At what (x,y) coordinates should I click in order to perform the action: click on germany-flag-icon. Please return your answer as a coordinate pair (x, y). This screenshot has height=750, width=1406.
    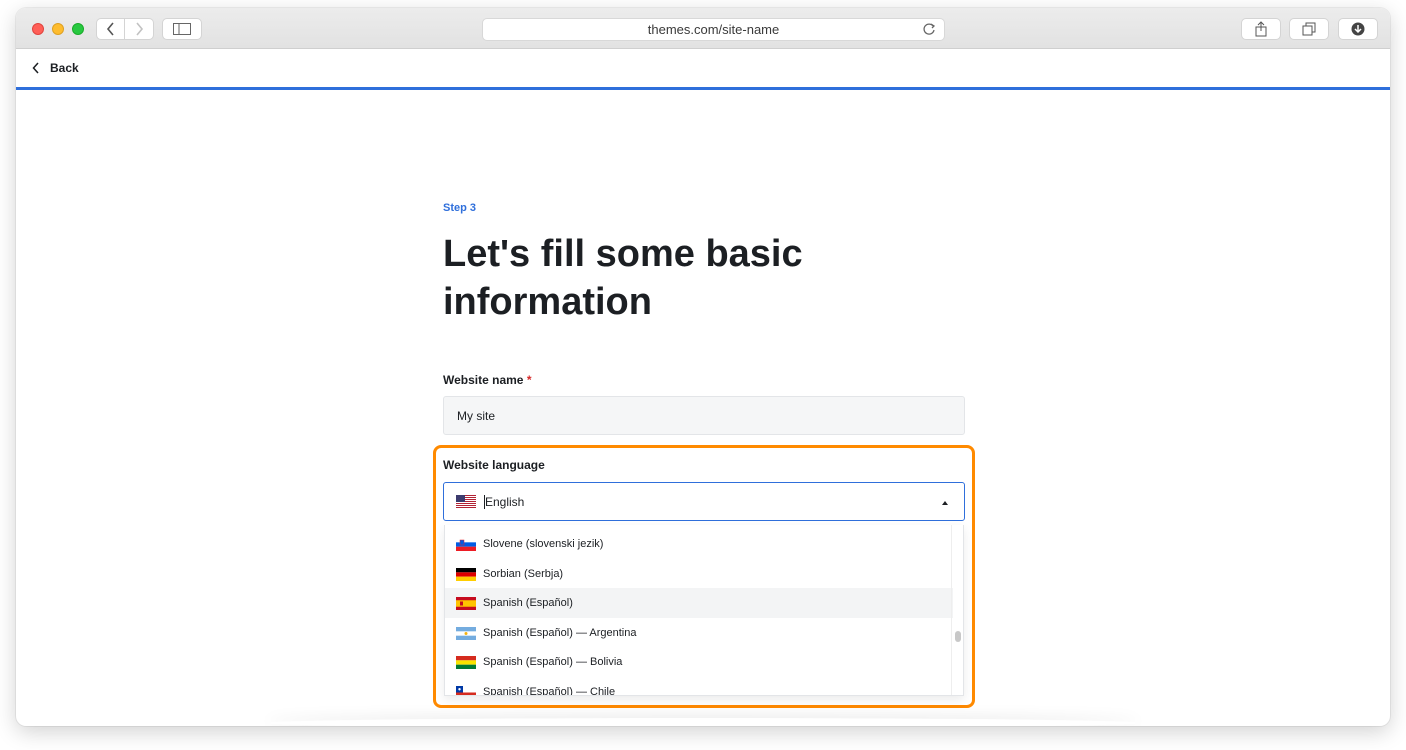
    Looking at the image, I should click on (466, 574).